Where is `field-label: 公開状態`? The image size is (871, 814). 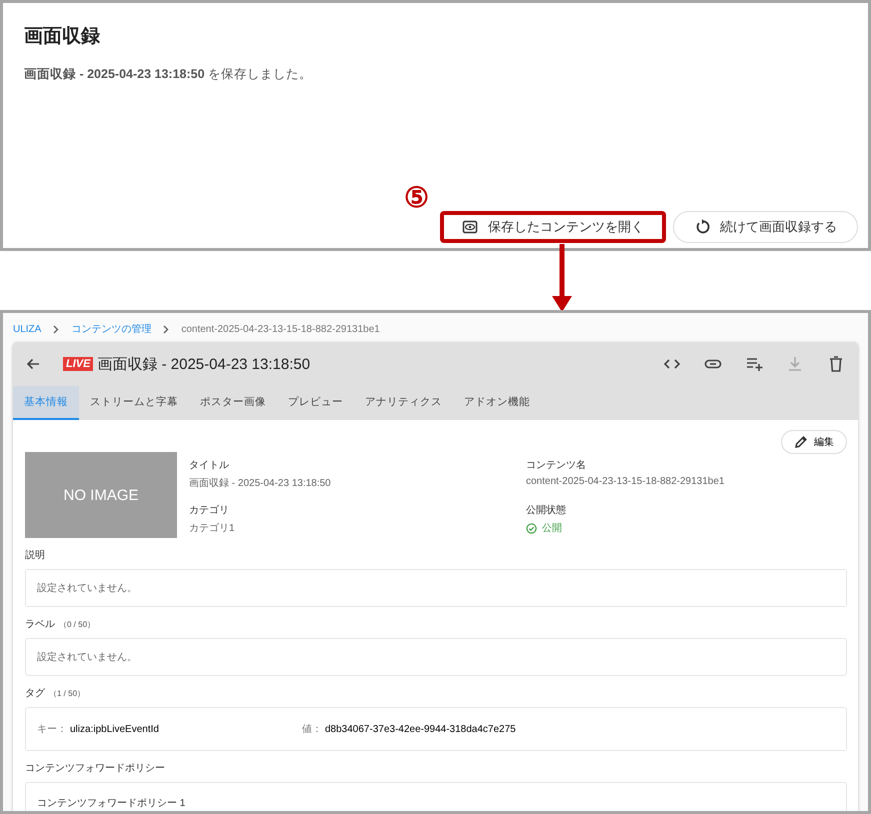
field-label: 公開状態 is located at coordinates (546, 510).